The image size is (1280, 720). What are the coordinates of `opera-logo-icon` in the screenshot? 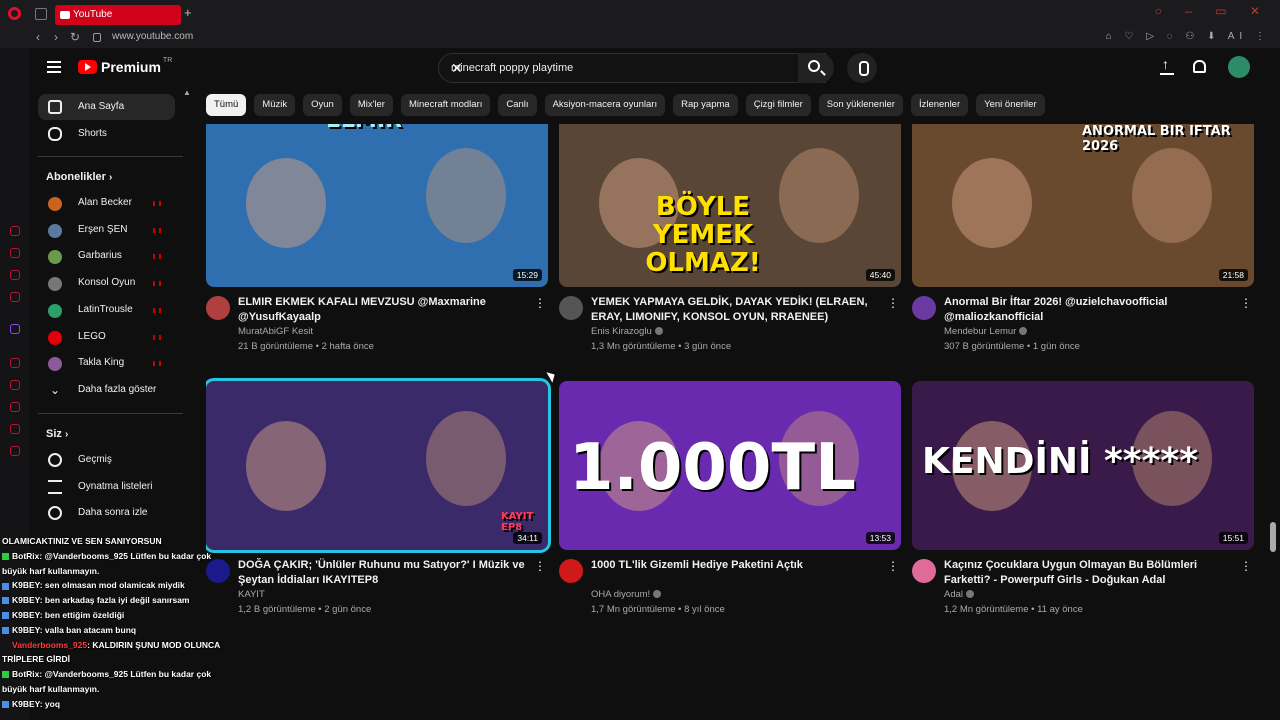 It's located at (14, 13).